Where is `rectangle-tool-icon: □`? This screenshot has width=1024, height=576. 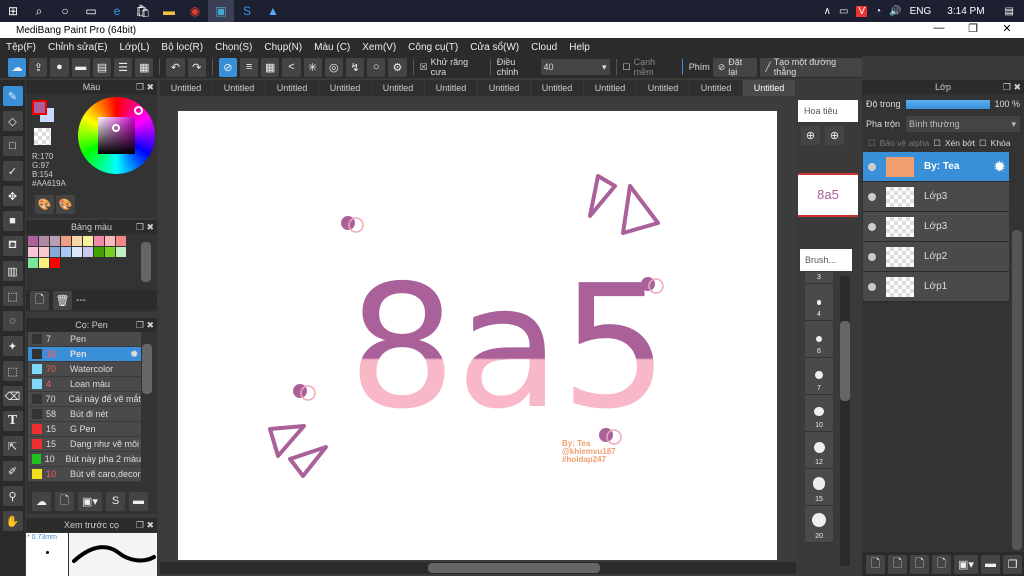 rectangle-tool-icon: □ is located at coordinates (12, 146).